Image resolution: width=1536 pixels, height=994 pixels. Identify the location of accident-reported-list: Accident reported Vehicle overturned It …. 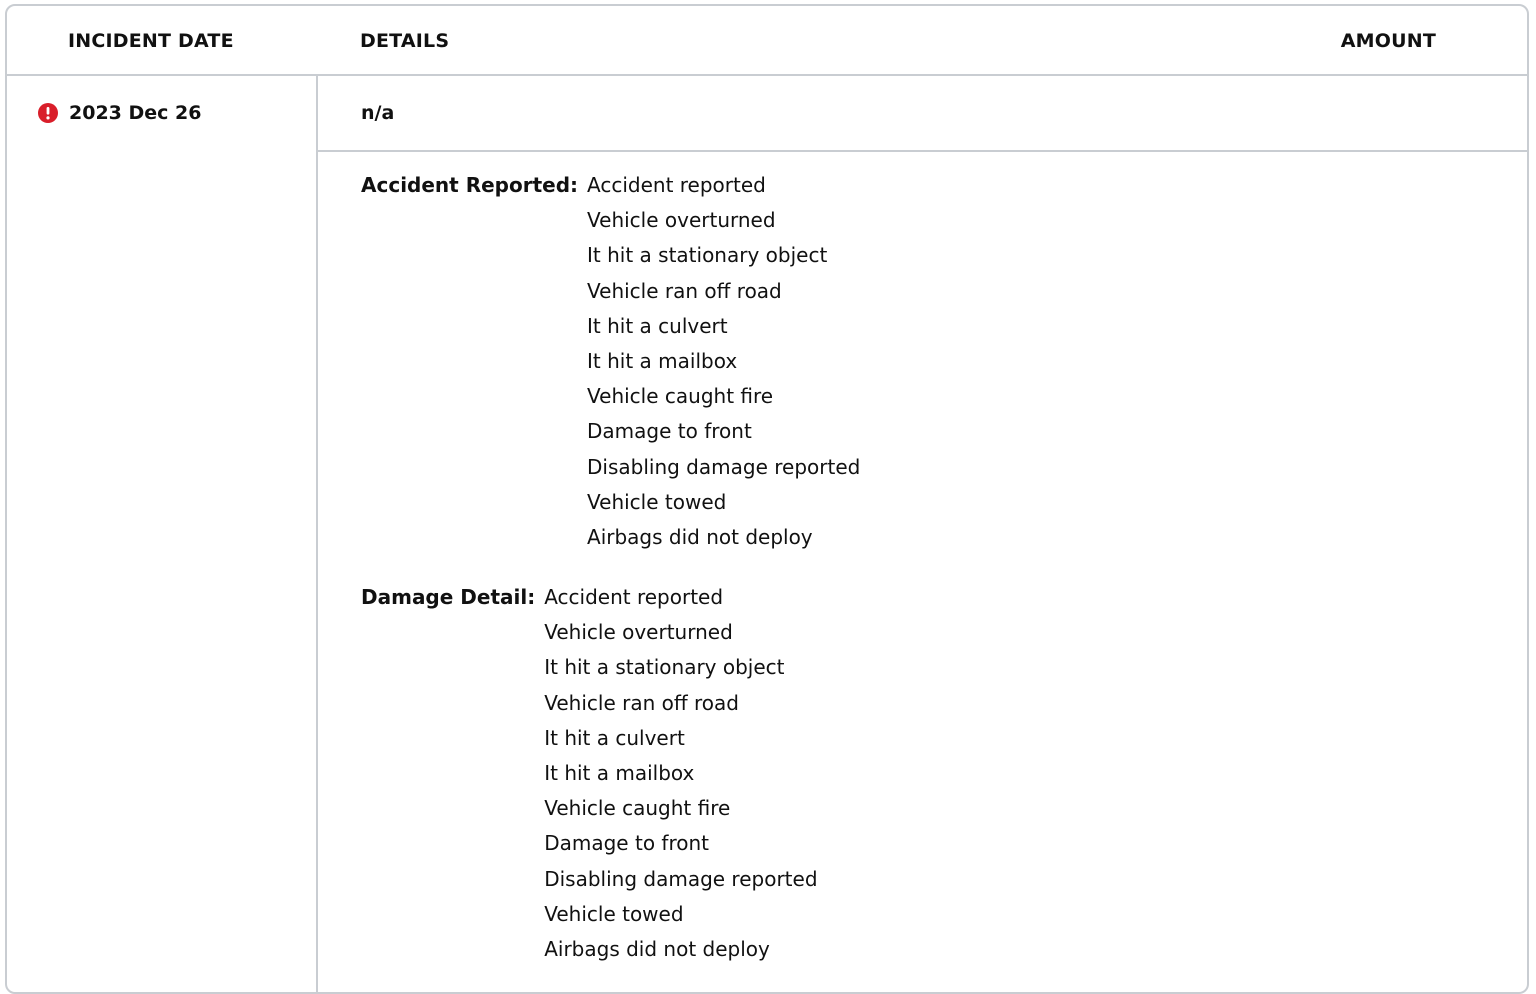
(723, 361).